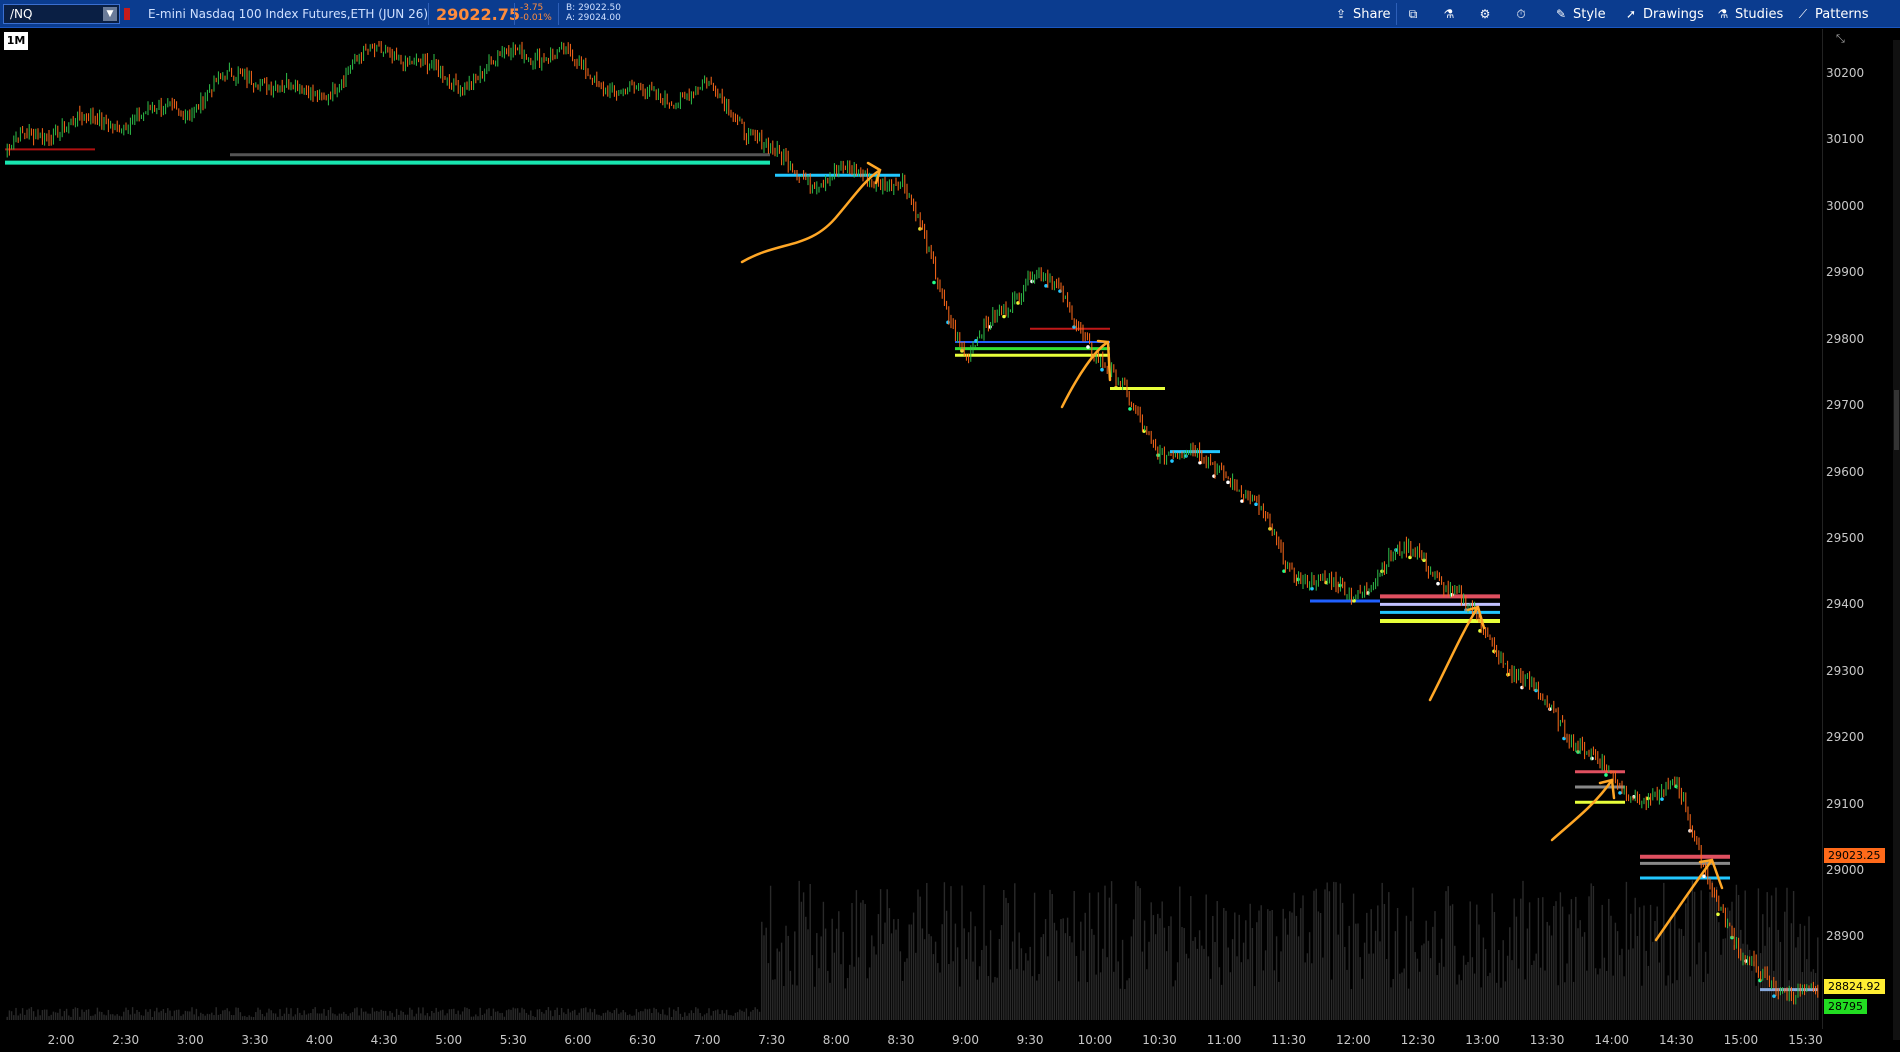  Describe the element at coordinates (110, 14) in the screenshot. I see `chevron-down-icon: ▼` at that location.